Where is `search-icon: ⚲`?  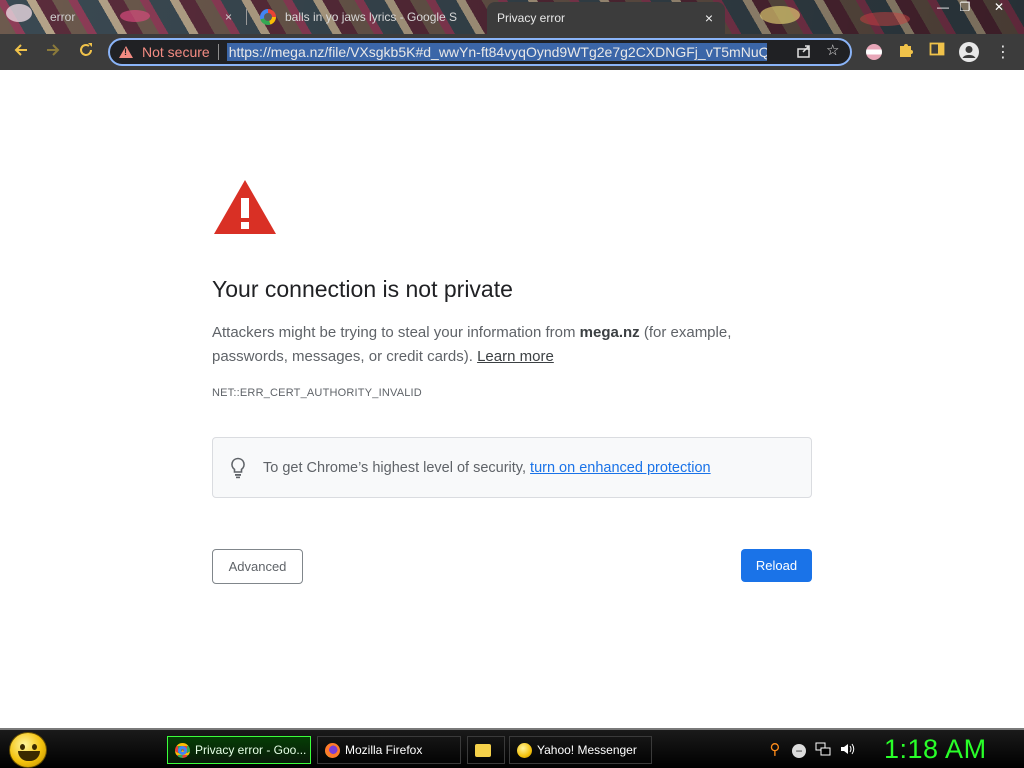 search-icon: ⚲ is located at coordinates (775, 750).